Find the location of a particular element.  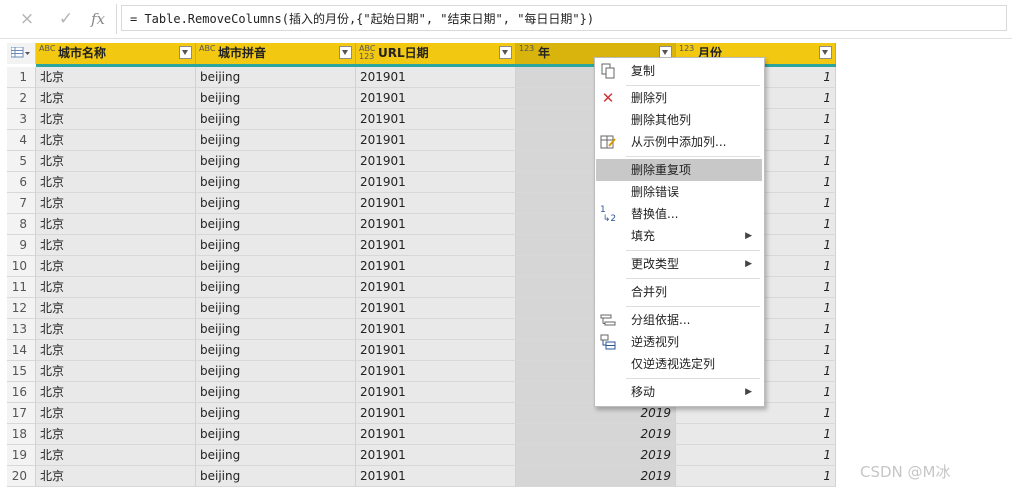

row-number: 2 is located at coordinates (21, 98).